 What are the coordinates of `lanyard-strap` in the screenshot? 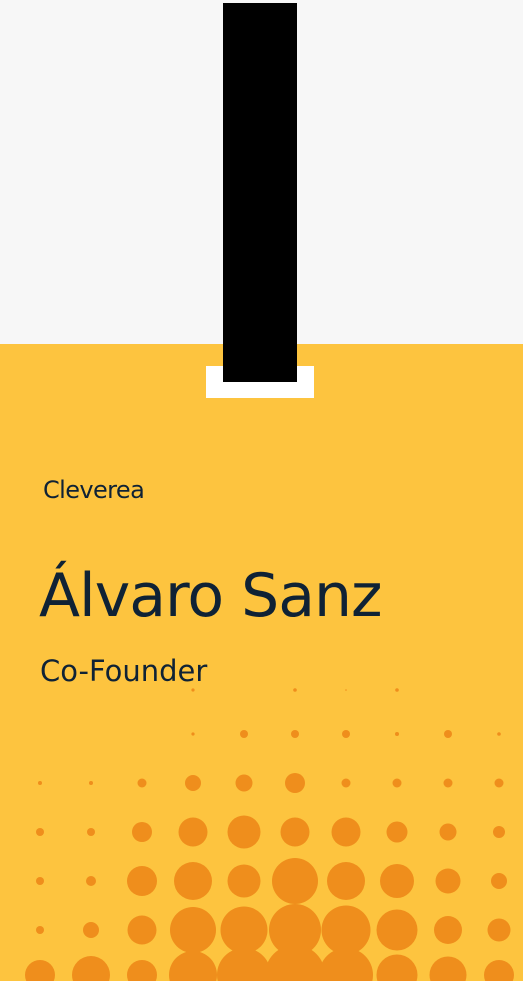 It's located at (260, 192).